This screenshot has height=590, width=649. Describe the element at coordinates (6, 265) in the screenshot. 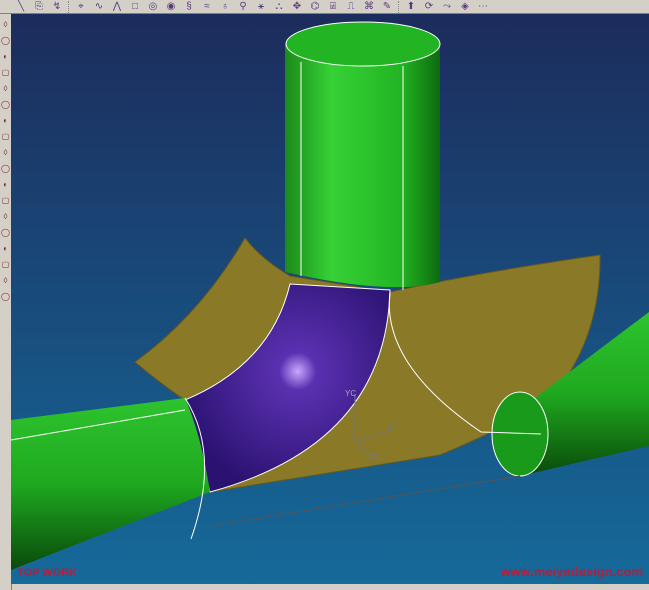

I see `hide-icon: ▢` at that location.